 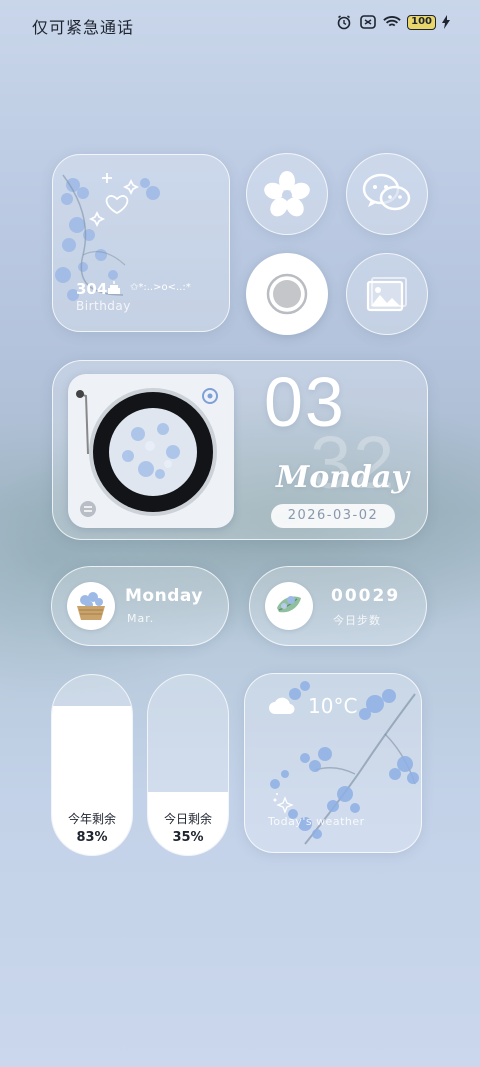 What do you see at coordinates (333, 706) in the screenshot?
I see `temperature: 10°C` at bounding box center [333, 706].